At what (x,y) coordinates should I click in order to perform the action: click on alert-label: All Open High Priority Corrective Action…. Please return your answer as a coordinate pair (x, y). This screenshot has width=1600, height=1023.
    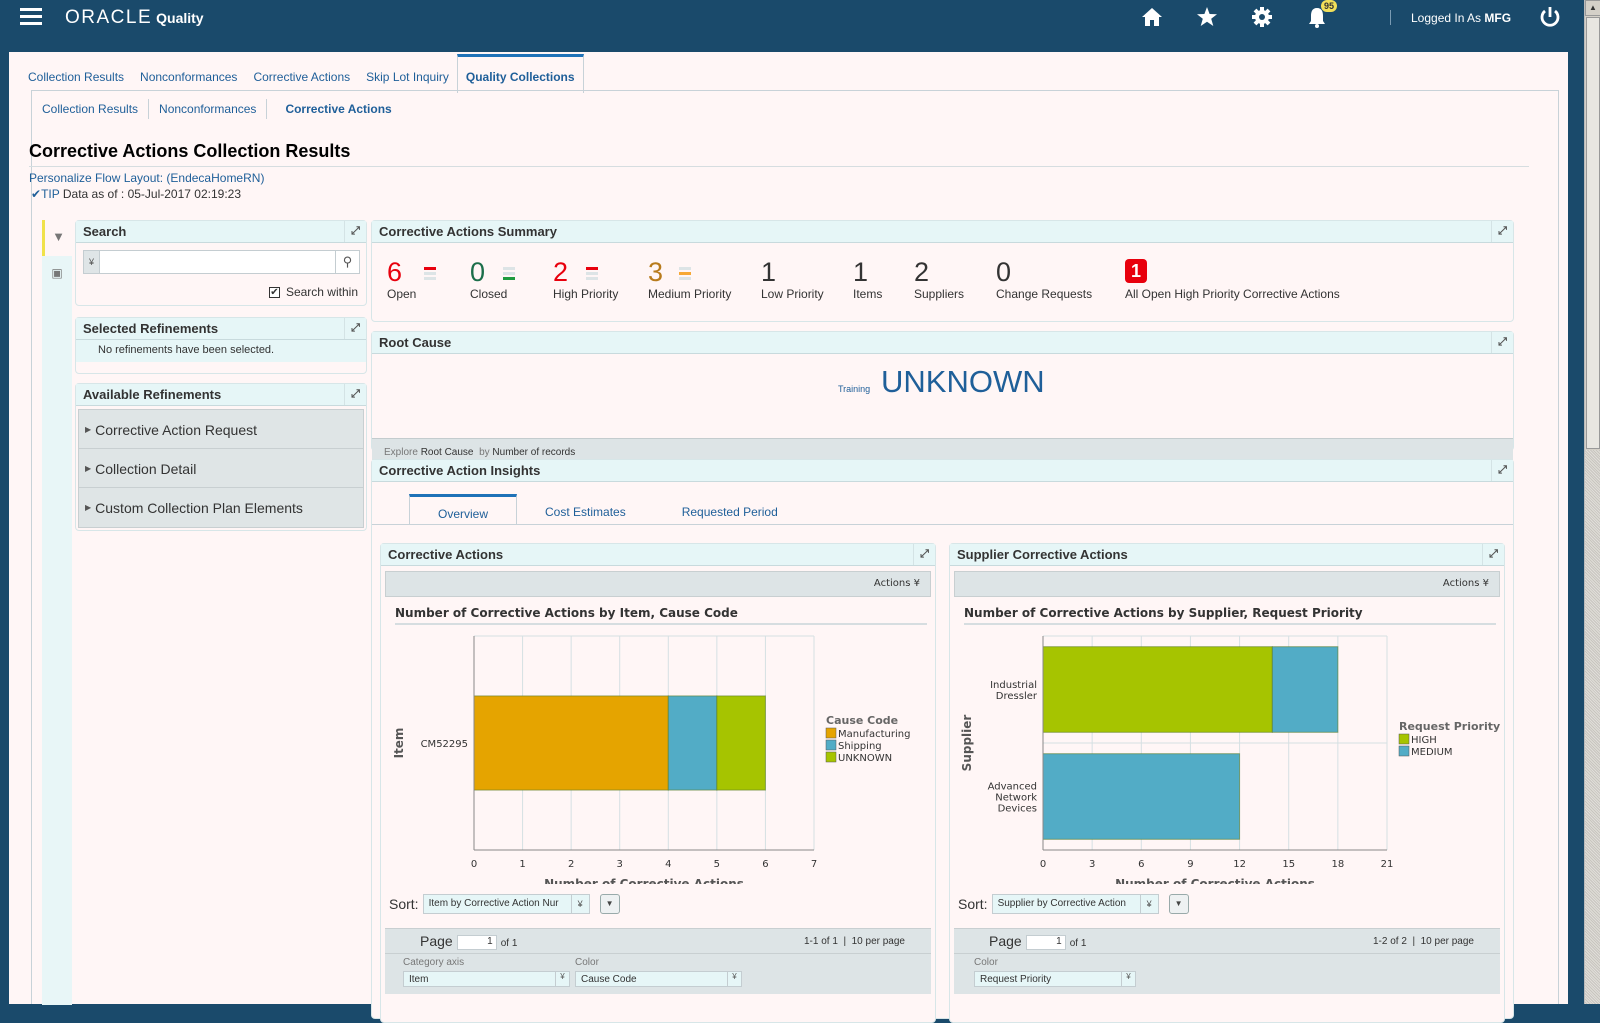
    Looking at the image, I should click on (1232, 294).